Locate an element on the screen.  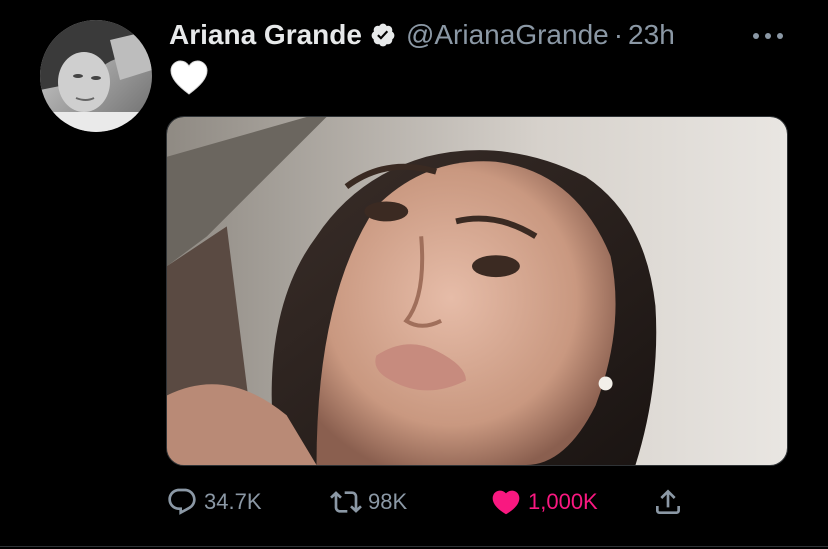
reply-button: 34.7K is located at coordinates (214, 502).